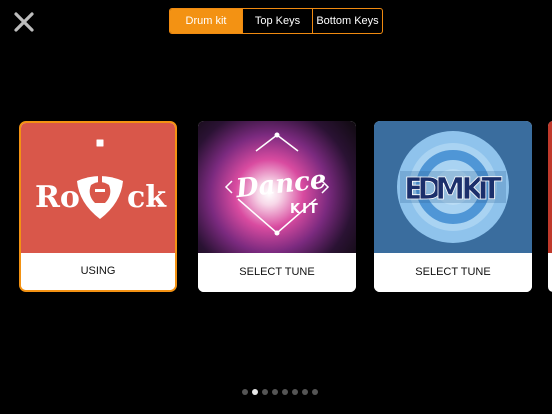 The width and height of the screenshot is (552, 414). Describe the element at coordinates (305, 209) in the screenshot. I see `dance-art-text-sub: KIT` at that location.